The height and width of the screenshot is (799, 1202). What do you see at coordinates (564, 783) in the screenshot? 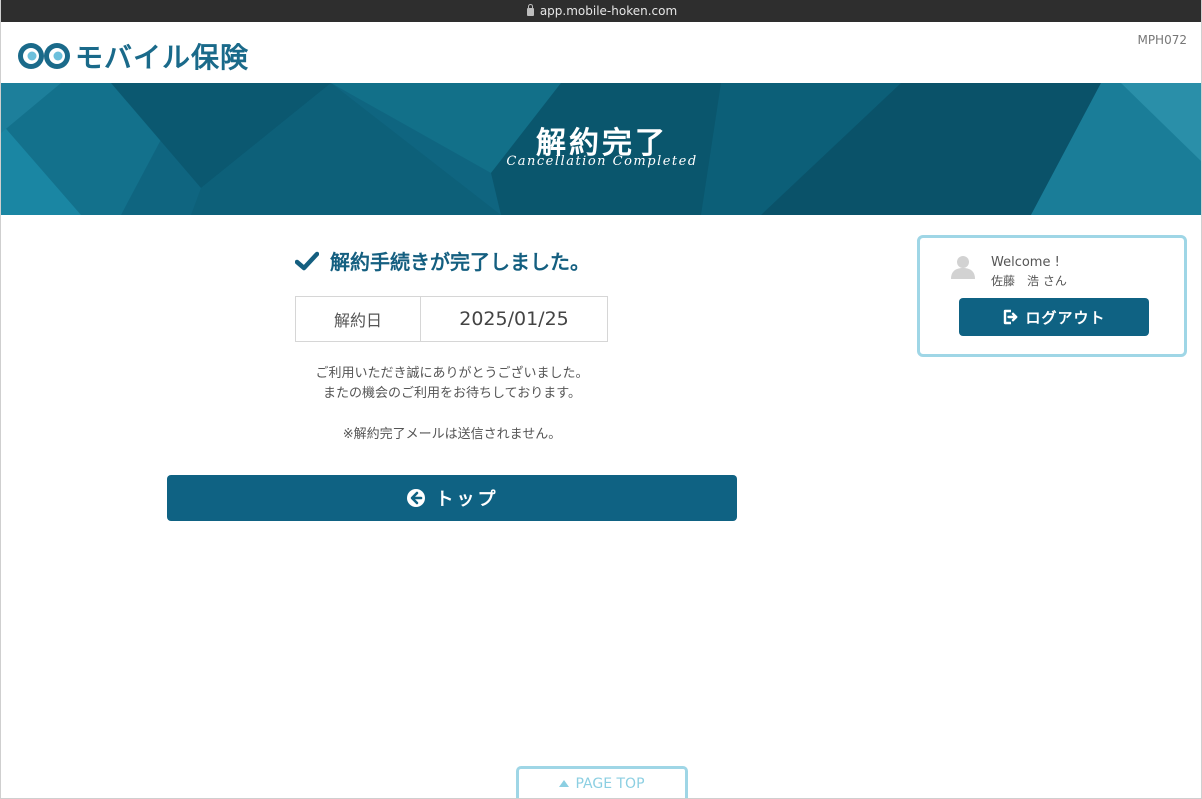
I see `triangle-up-icon` at bounding box center [564, 783].